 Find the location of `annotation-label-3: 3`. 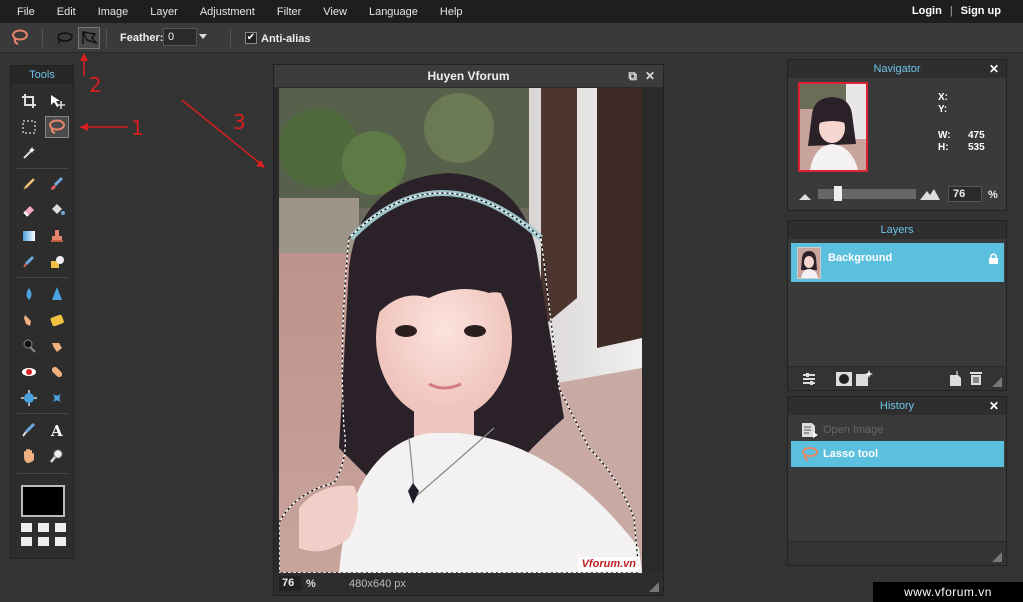

annotation-label-3: 3 is located at coordinates (239, 122).